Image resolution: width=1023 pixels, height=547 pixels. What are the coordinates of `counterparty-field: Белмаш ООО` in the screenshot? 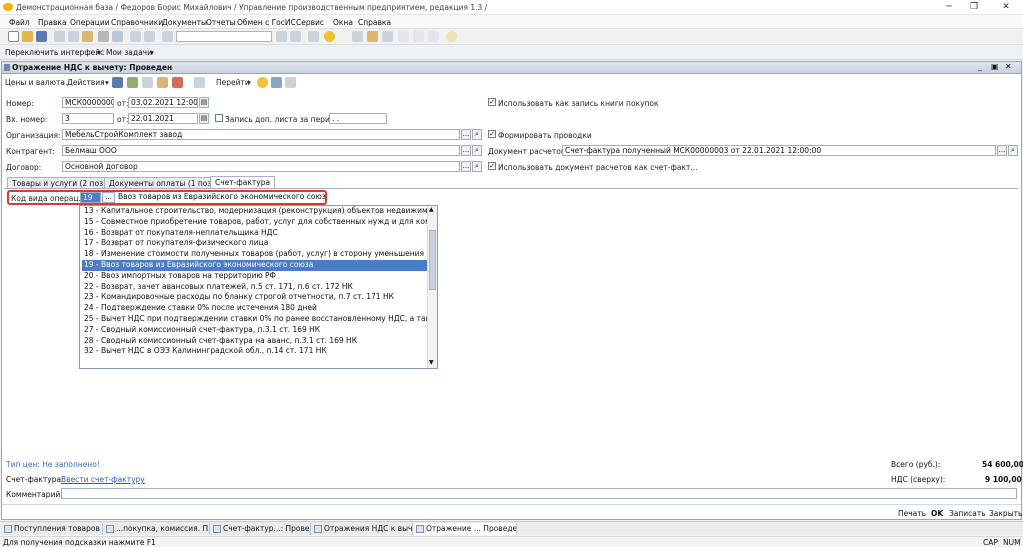 It's located at (261, 150).